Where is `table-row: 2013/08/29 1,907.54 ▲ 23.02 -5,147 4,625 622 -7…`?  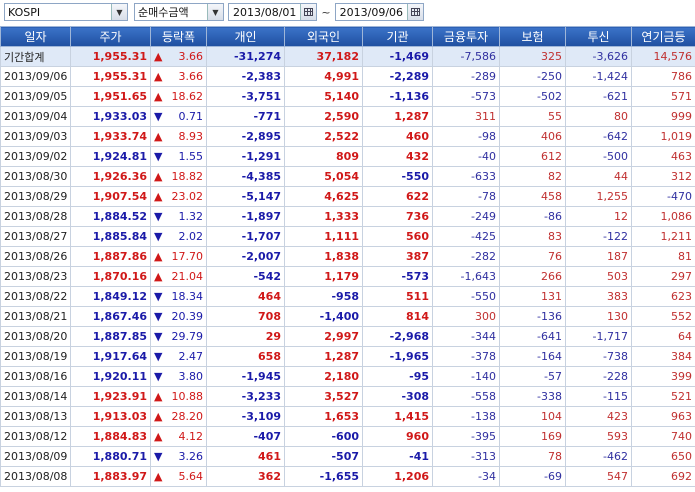 table-row: 2013/08/29 1,907.54 ▲ 23.02 -5,147 4,625 622 -7… is located at coordinates (347, 196).